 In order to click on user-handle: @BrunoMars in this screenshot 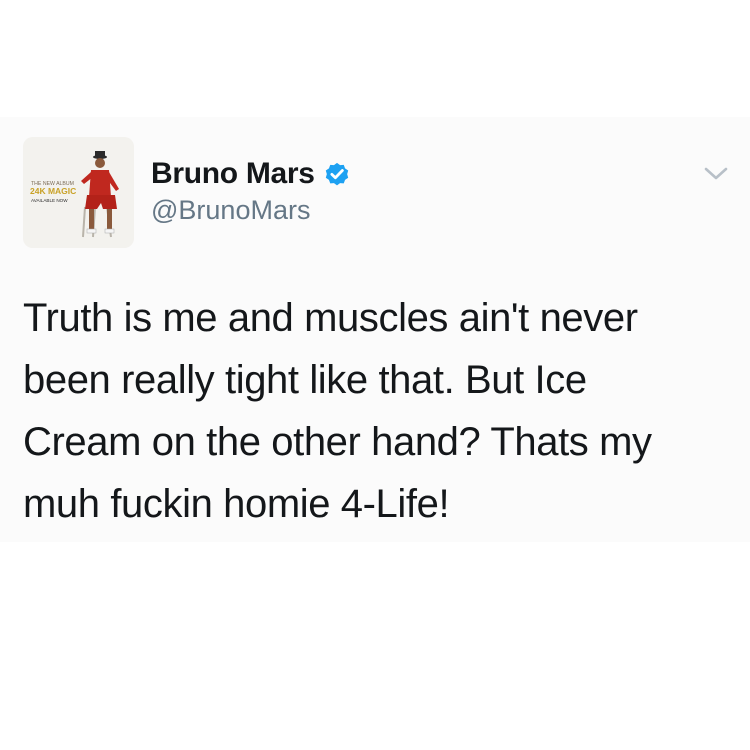, I will do `click(230, 210)`.